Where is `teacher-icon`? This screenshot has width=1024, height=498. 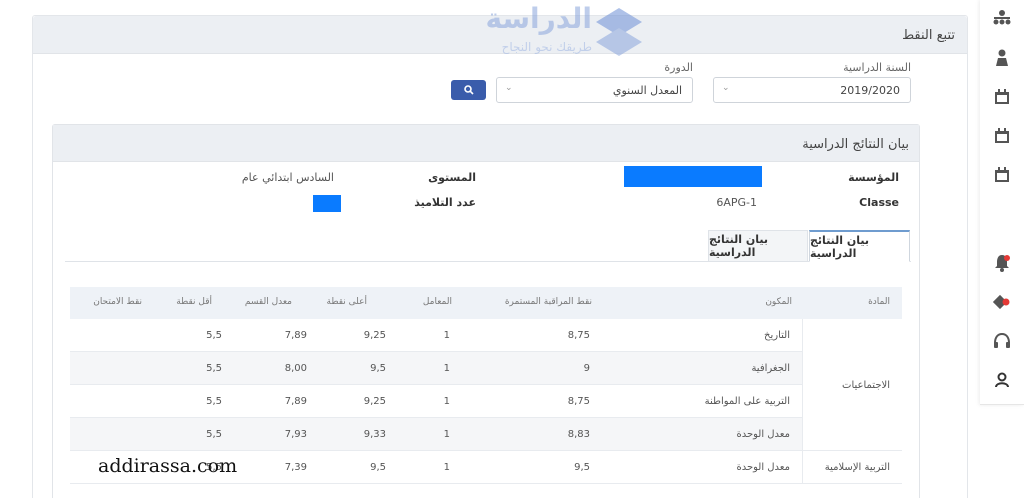 teacher-icon is located at coordinates (1002, 58).